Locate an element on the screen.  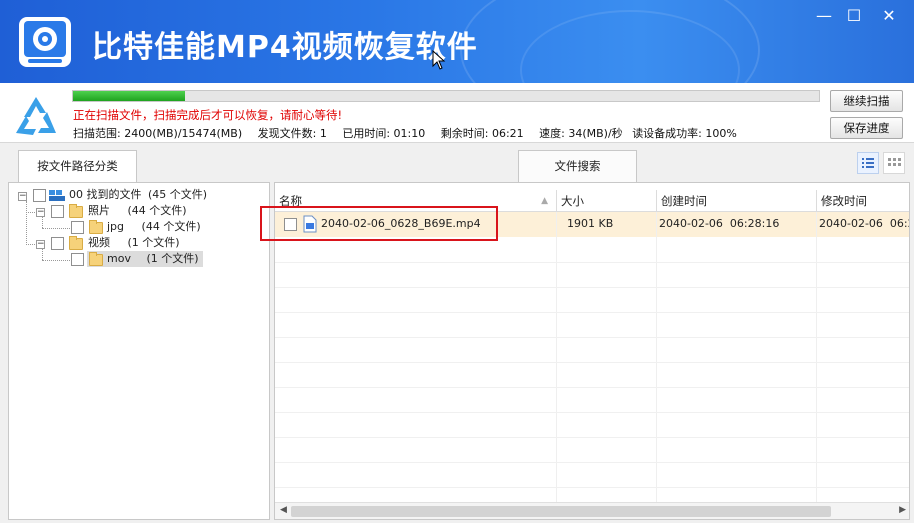
tree-checkbox-video is located at coordinates (57, 243).